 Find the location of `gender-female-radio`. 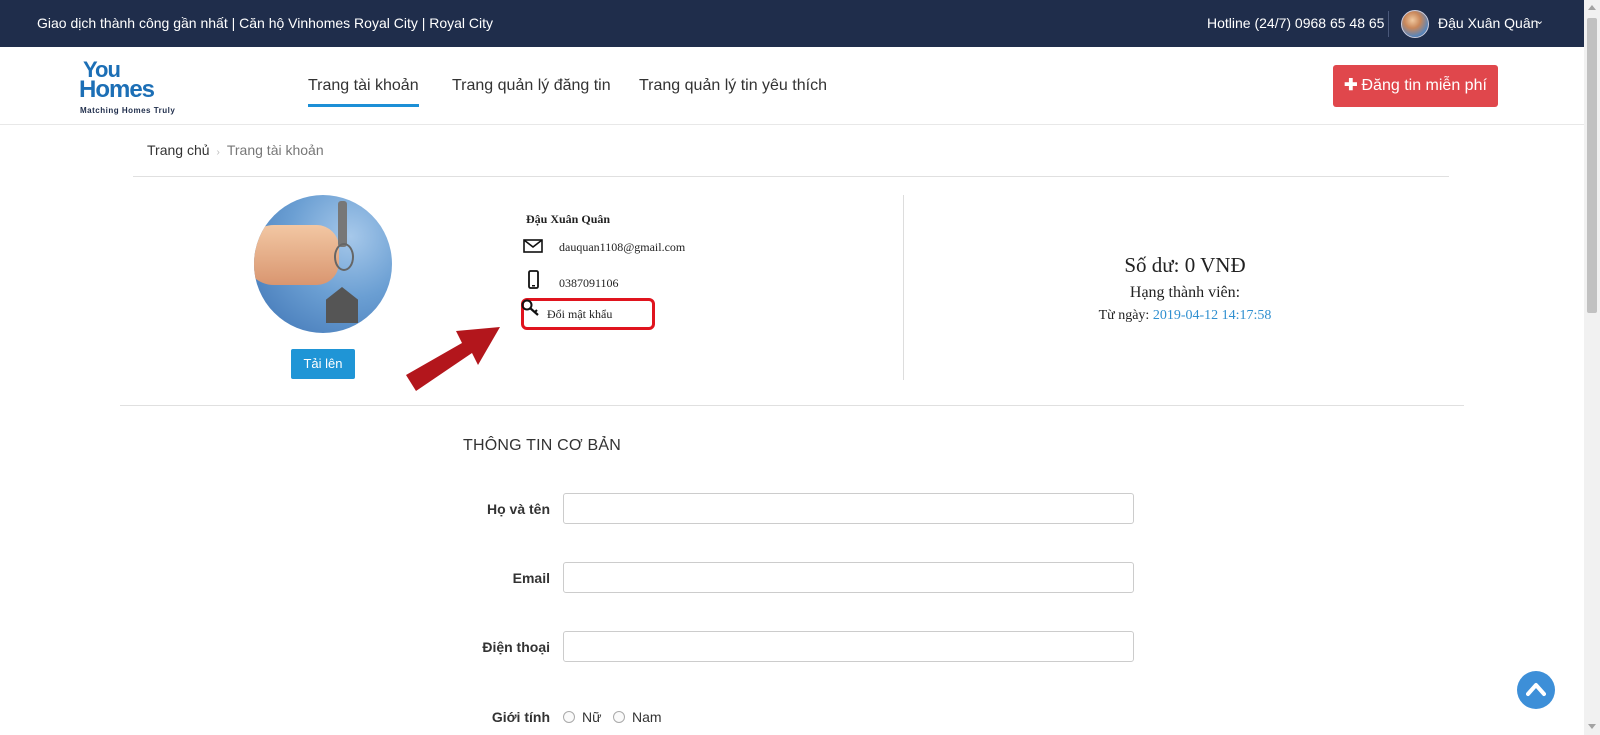

gender-female-radio is located at coordinates (569, 717).